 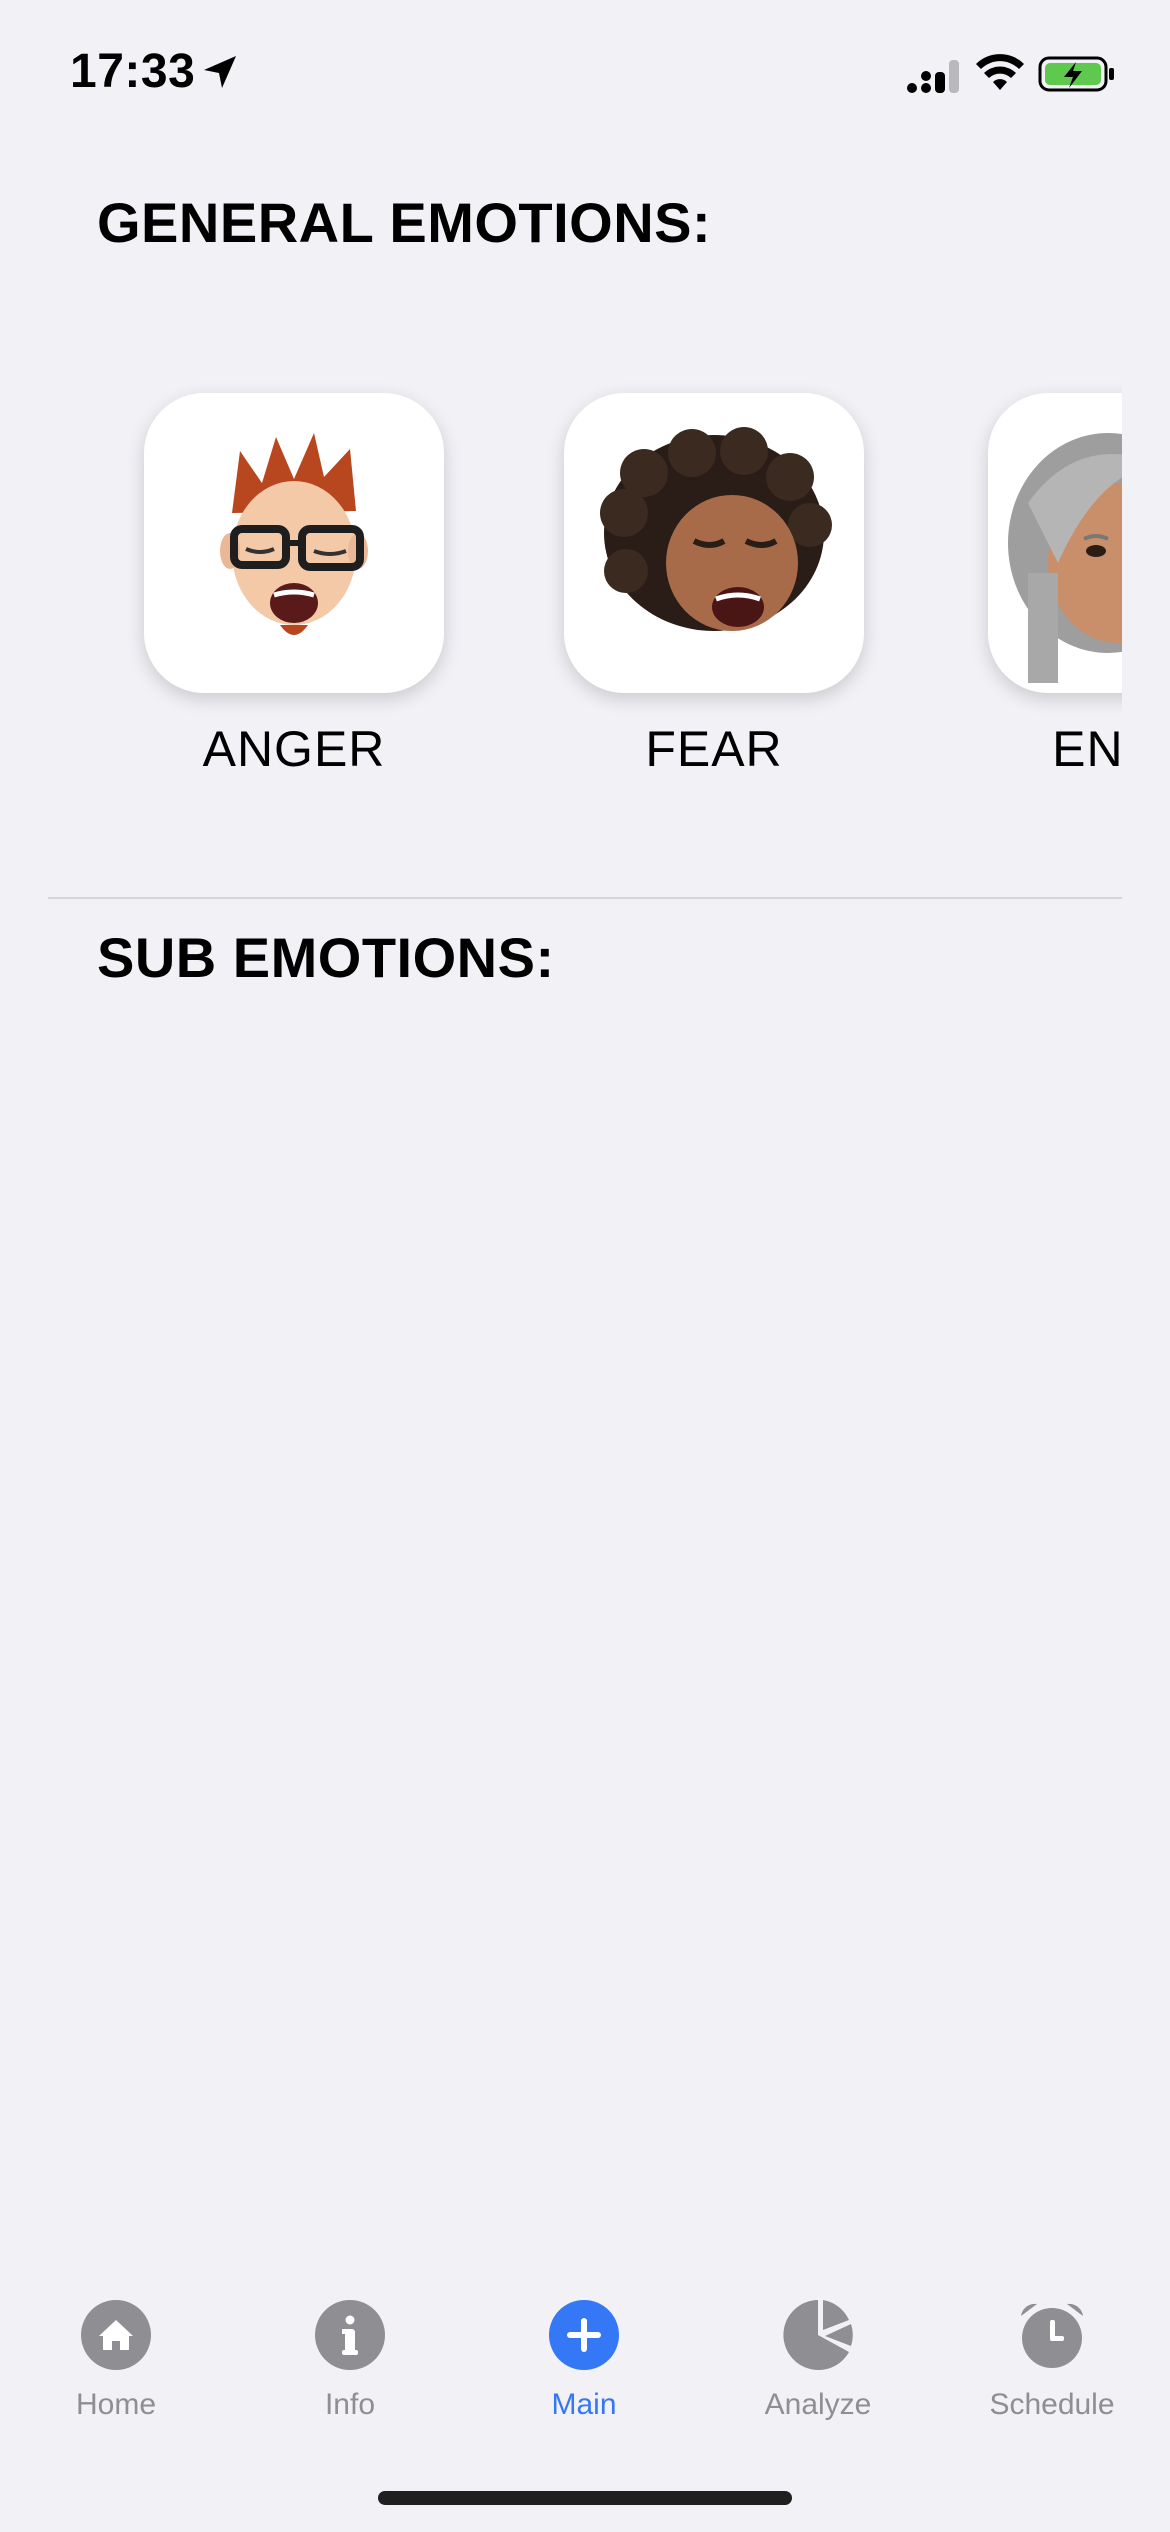 I want to click on battery-charging-icon, so click(x=1076, y=74).